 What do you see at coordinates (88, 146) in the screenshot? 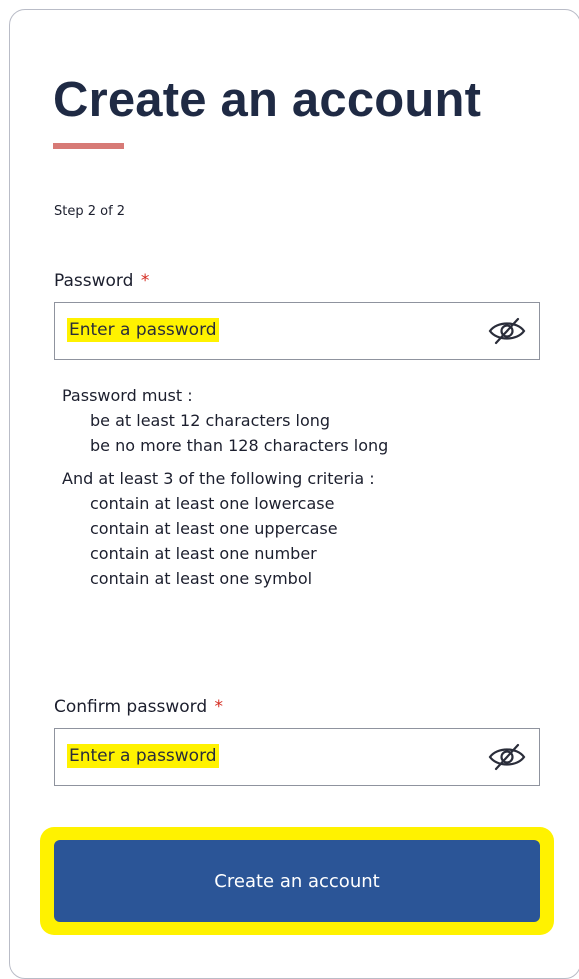
I see `title-underline` at bounding box center [88, 146].